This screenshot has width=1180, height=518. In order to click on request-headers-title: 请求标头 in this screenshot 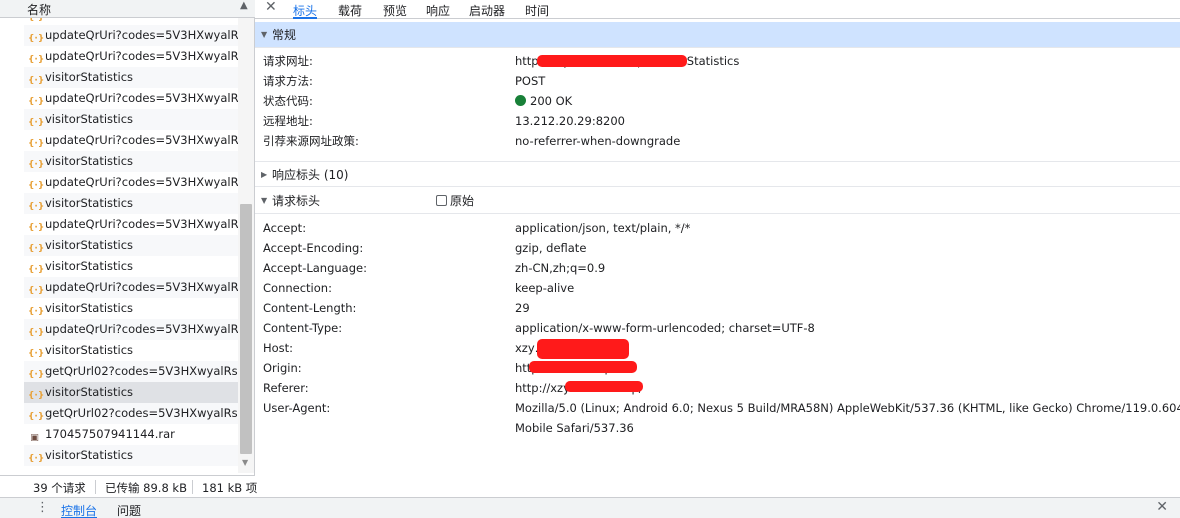, I will do `click(296, 201)`.